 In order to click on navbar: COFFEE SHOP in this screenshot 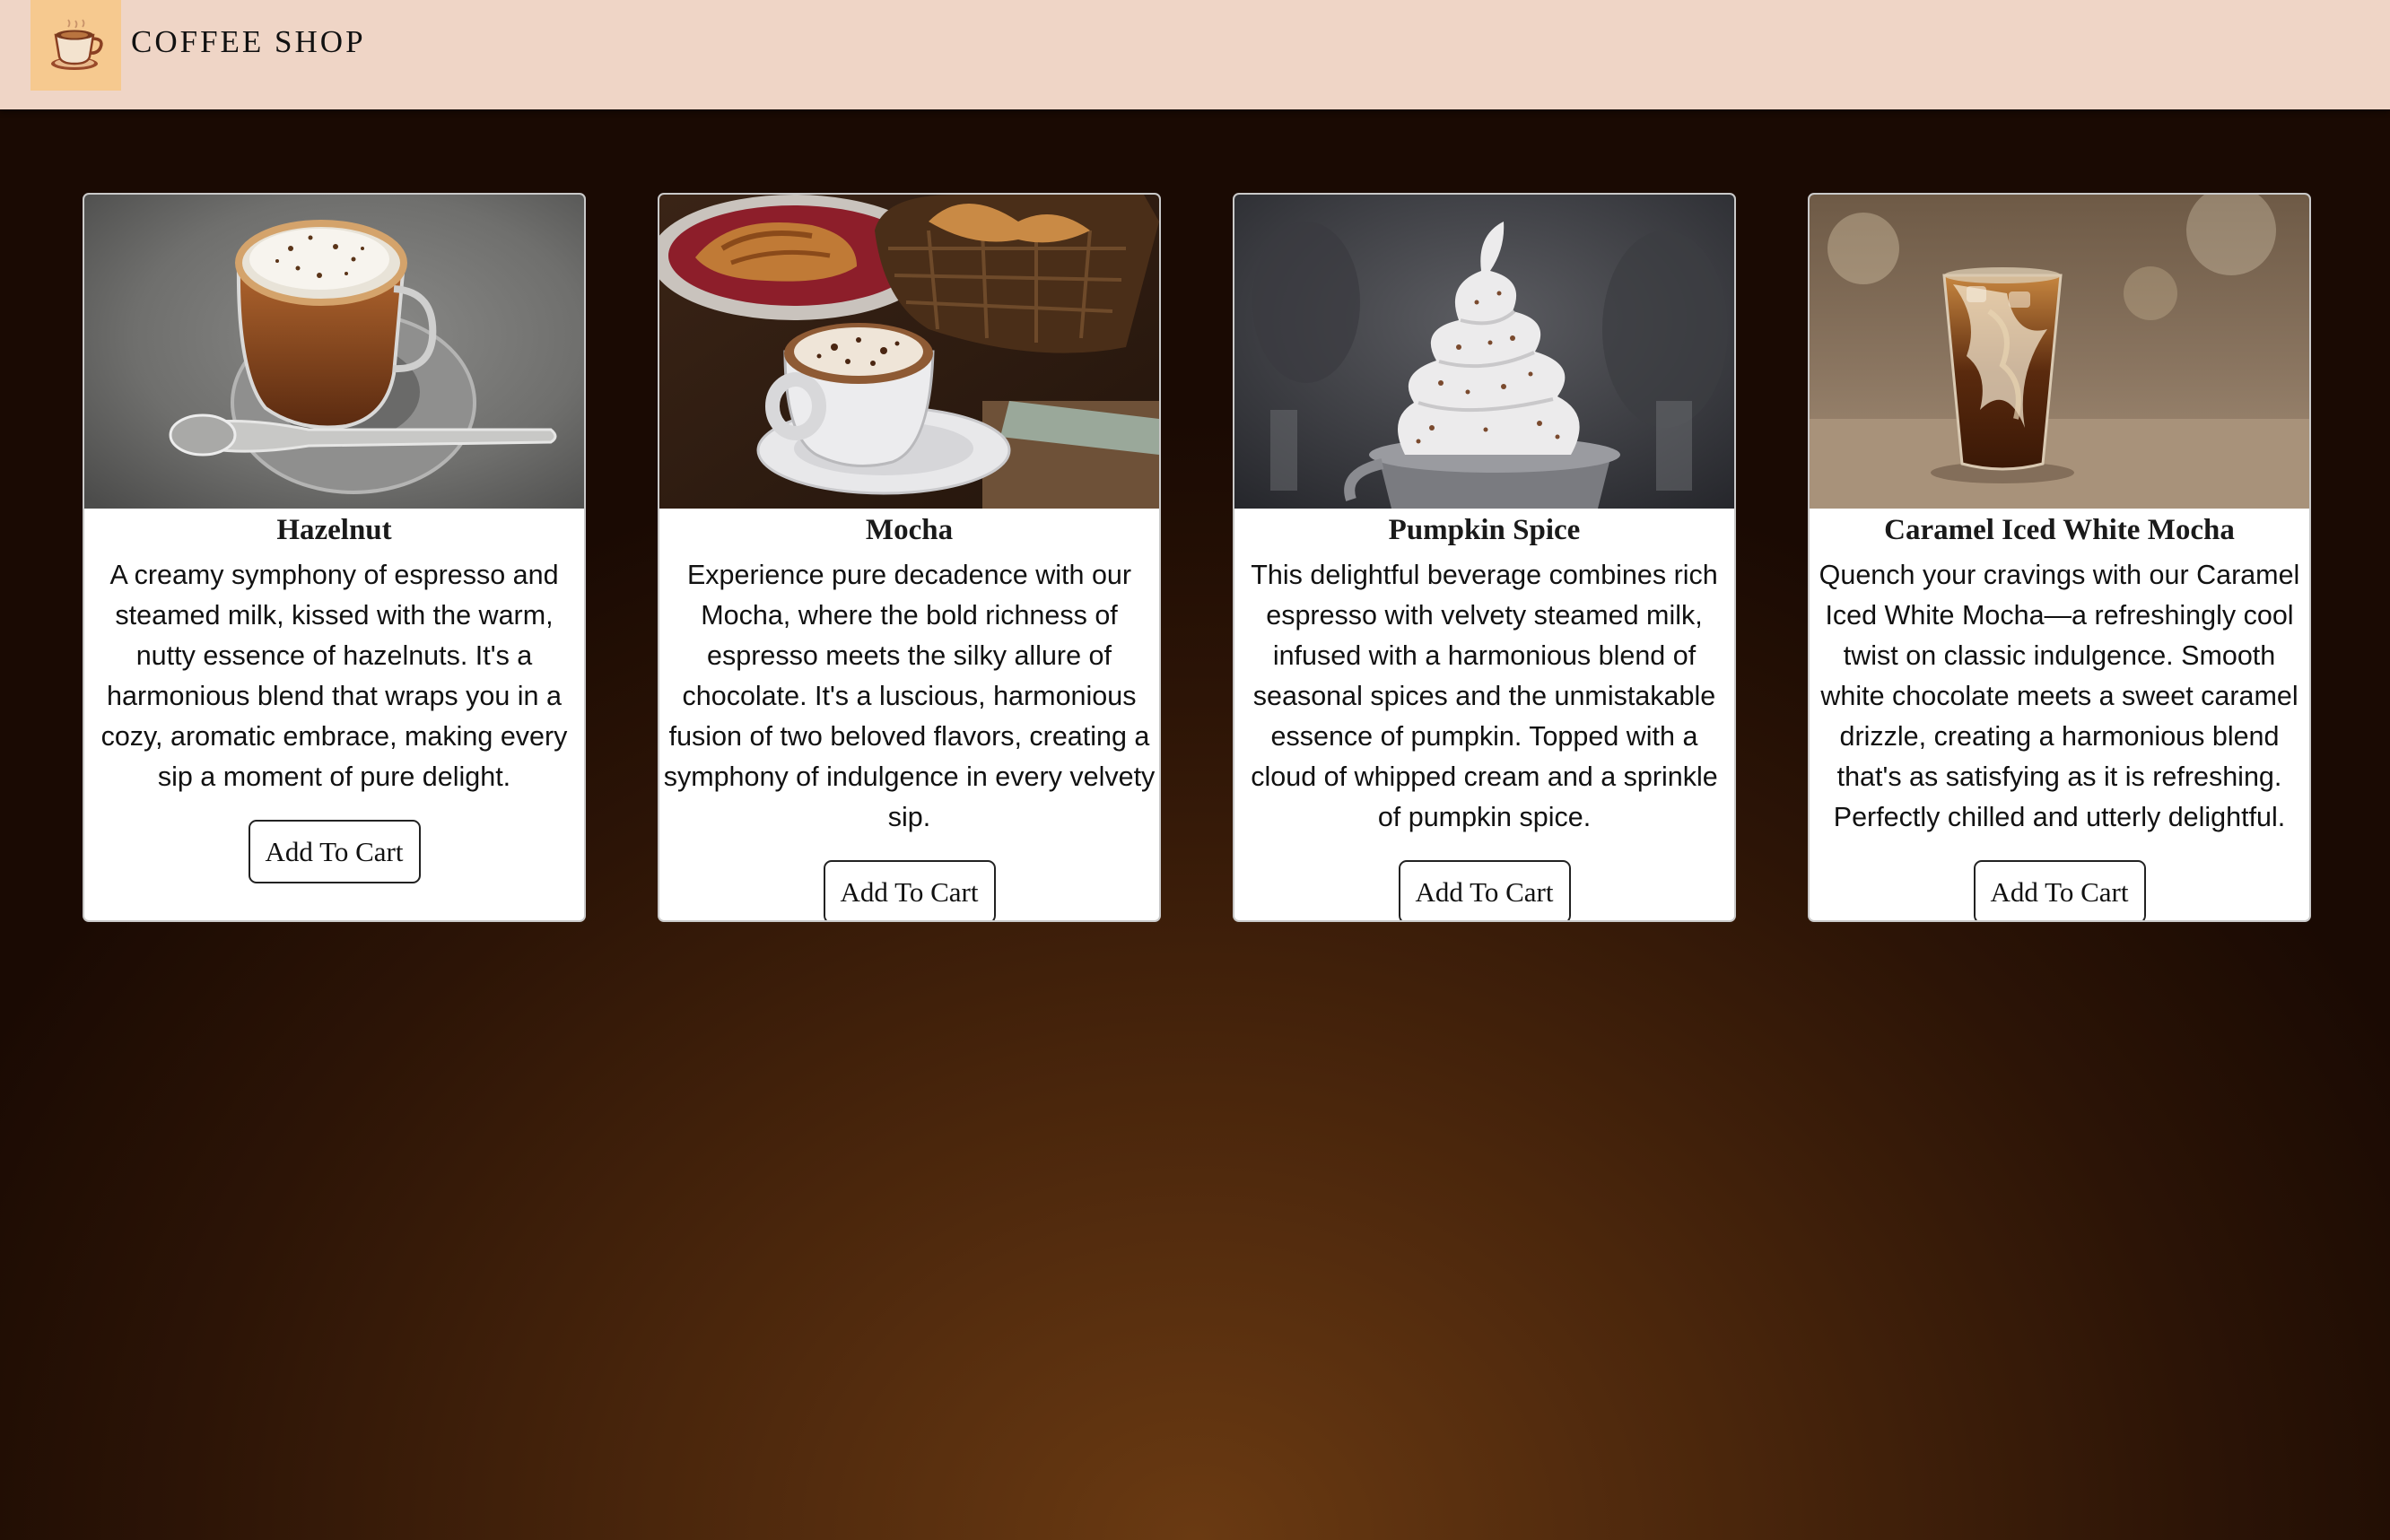, I will do `click(1195, 54)`.